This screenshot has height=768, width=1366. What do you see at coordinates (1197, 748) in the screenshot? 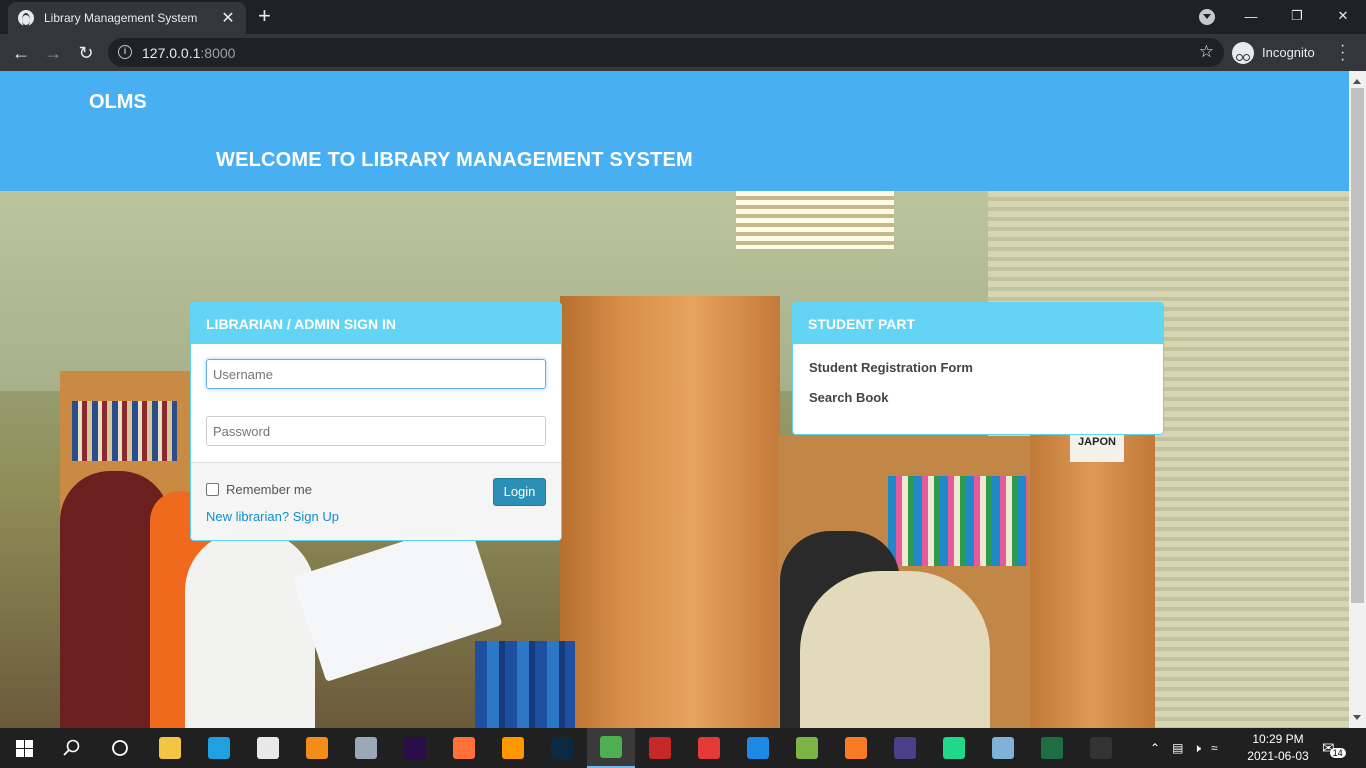
I see `volume-icon: 🕨` at bounding box center [1197, 748].